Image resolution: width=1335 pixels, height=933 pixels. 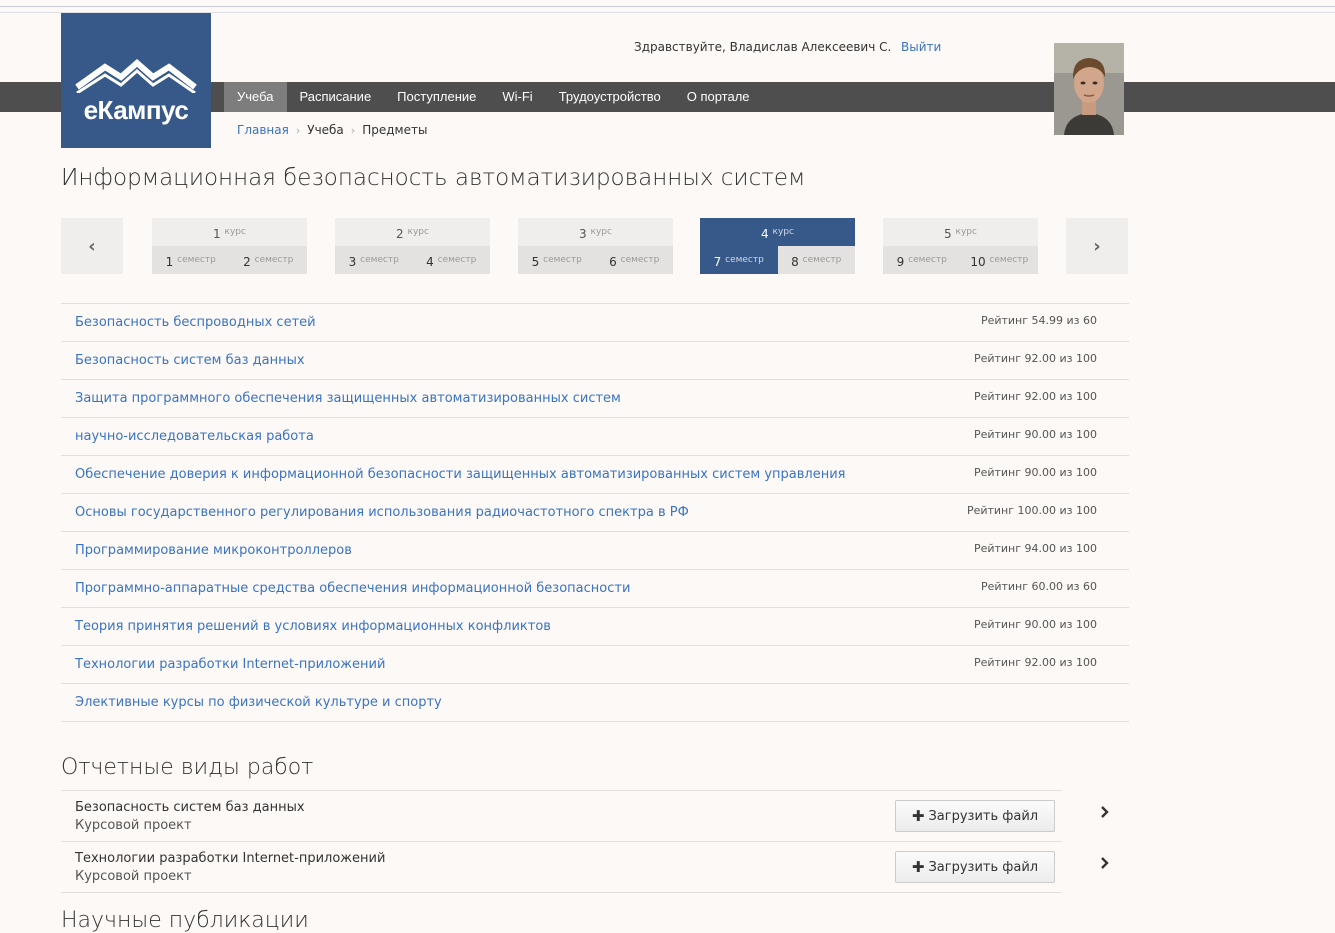 I want to click on semester-tab: 2 семестр, so click(x=269, y=260).